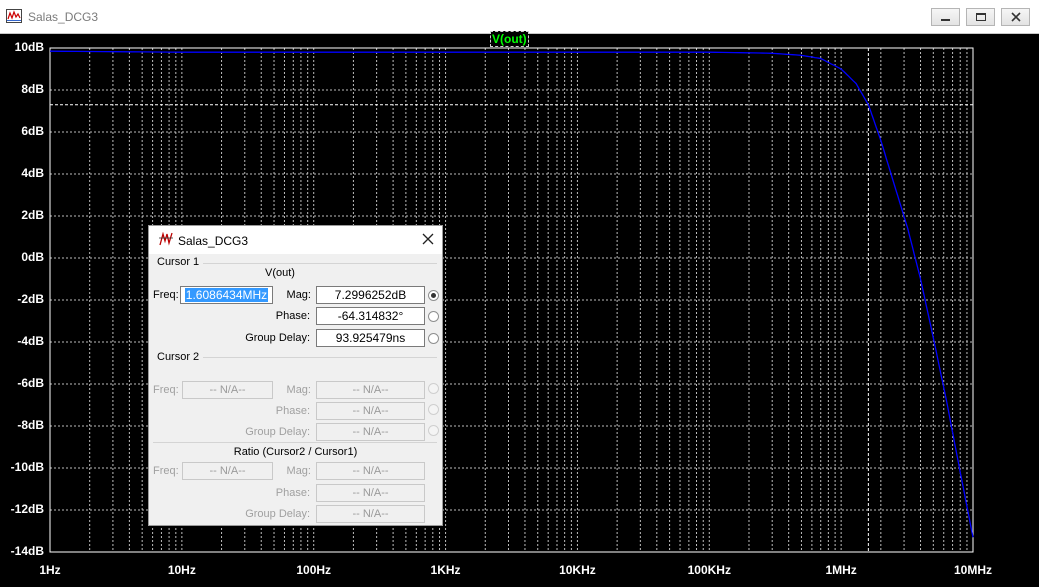  I want to click on x-tick-label: 10KHz, so click(577, 570).